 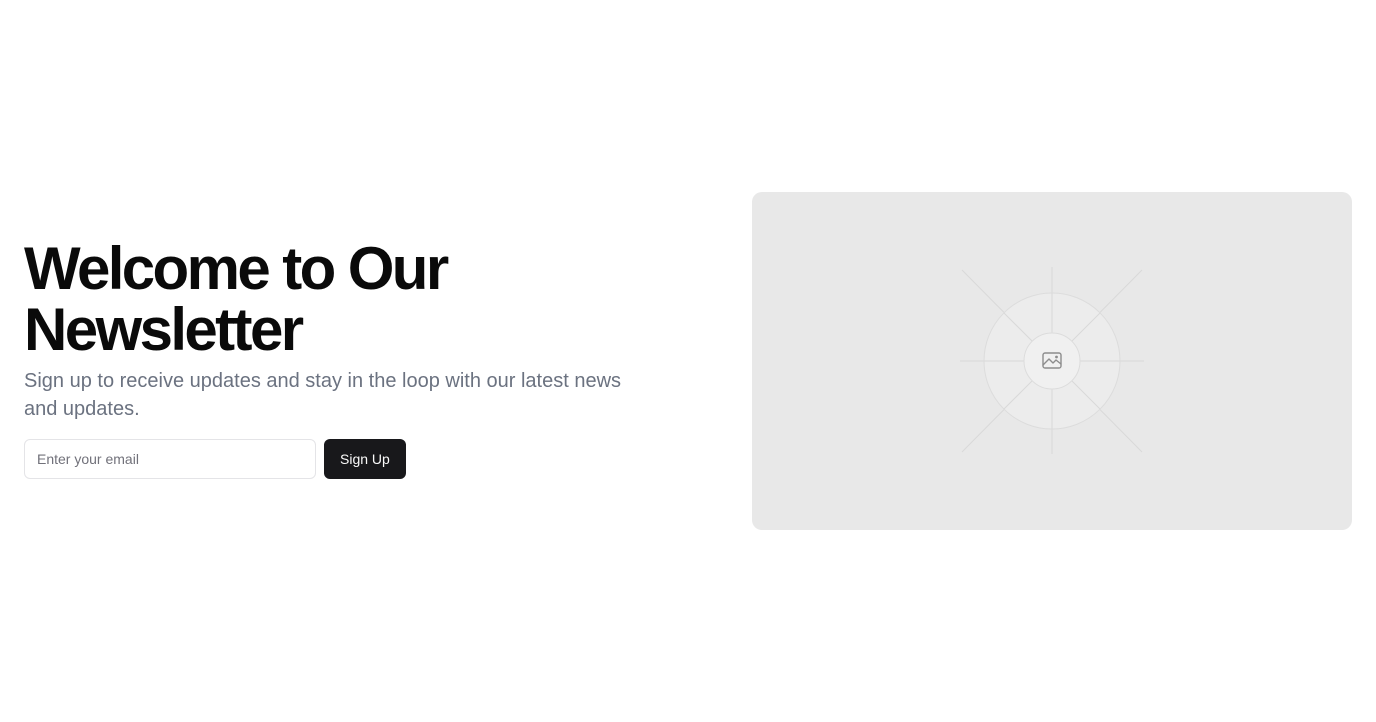 I want to click on signup-form: Sign Up, so click(x=334, y=459).